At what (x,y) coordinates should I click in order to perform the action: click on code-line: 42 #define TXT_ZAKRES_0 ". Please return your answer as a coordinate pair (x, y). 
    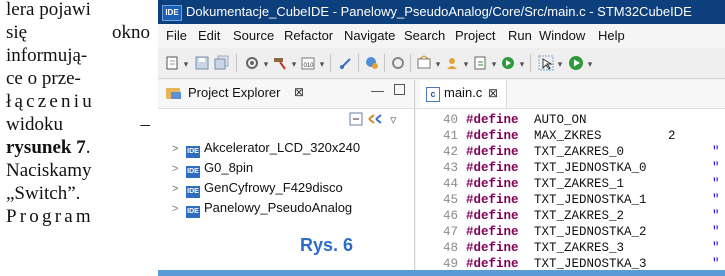
    Looking at the image, I should click on (570, 152).